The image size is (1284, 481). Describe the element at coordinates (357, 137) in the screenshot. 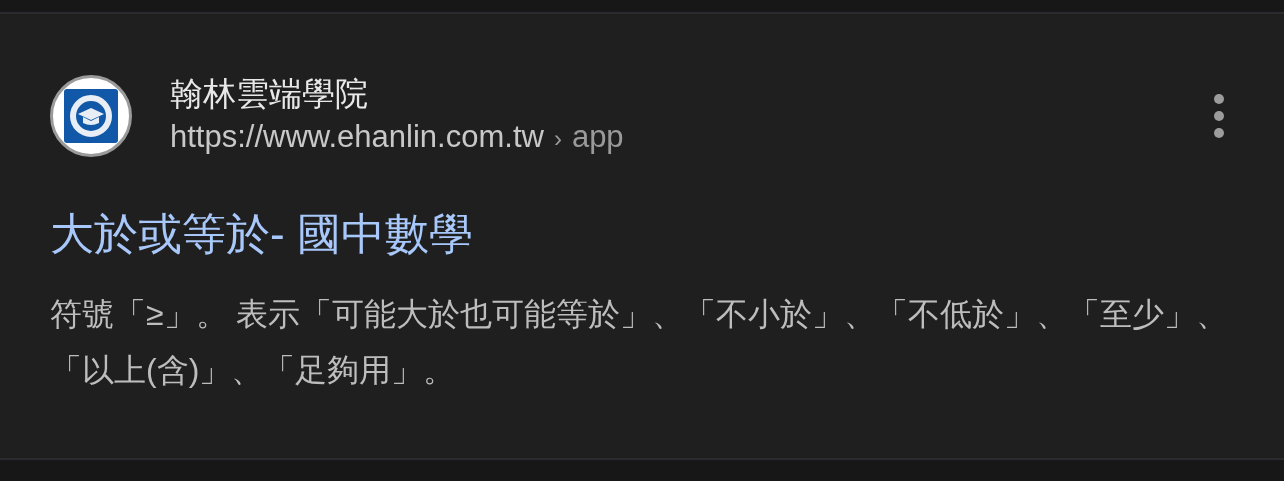

I see `site-url: https://www.ehanlin.com.tw` at that location.